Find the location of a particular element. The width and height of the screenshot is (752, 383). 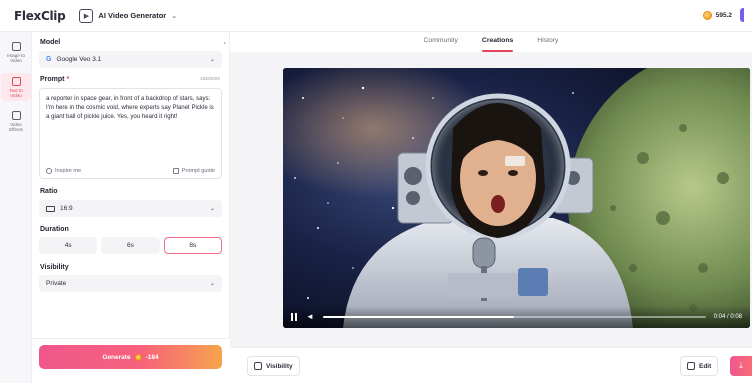

duration-title: Duration is located at coordinates (54, 229).